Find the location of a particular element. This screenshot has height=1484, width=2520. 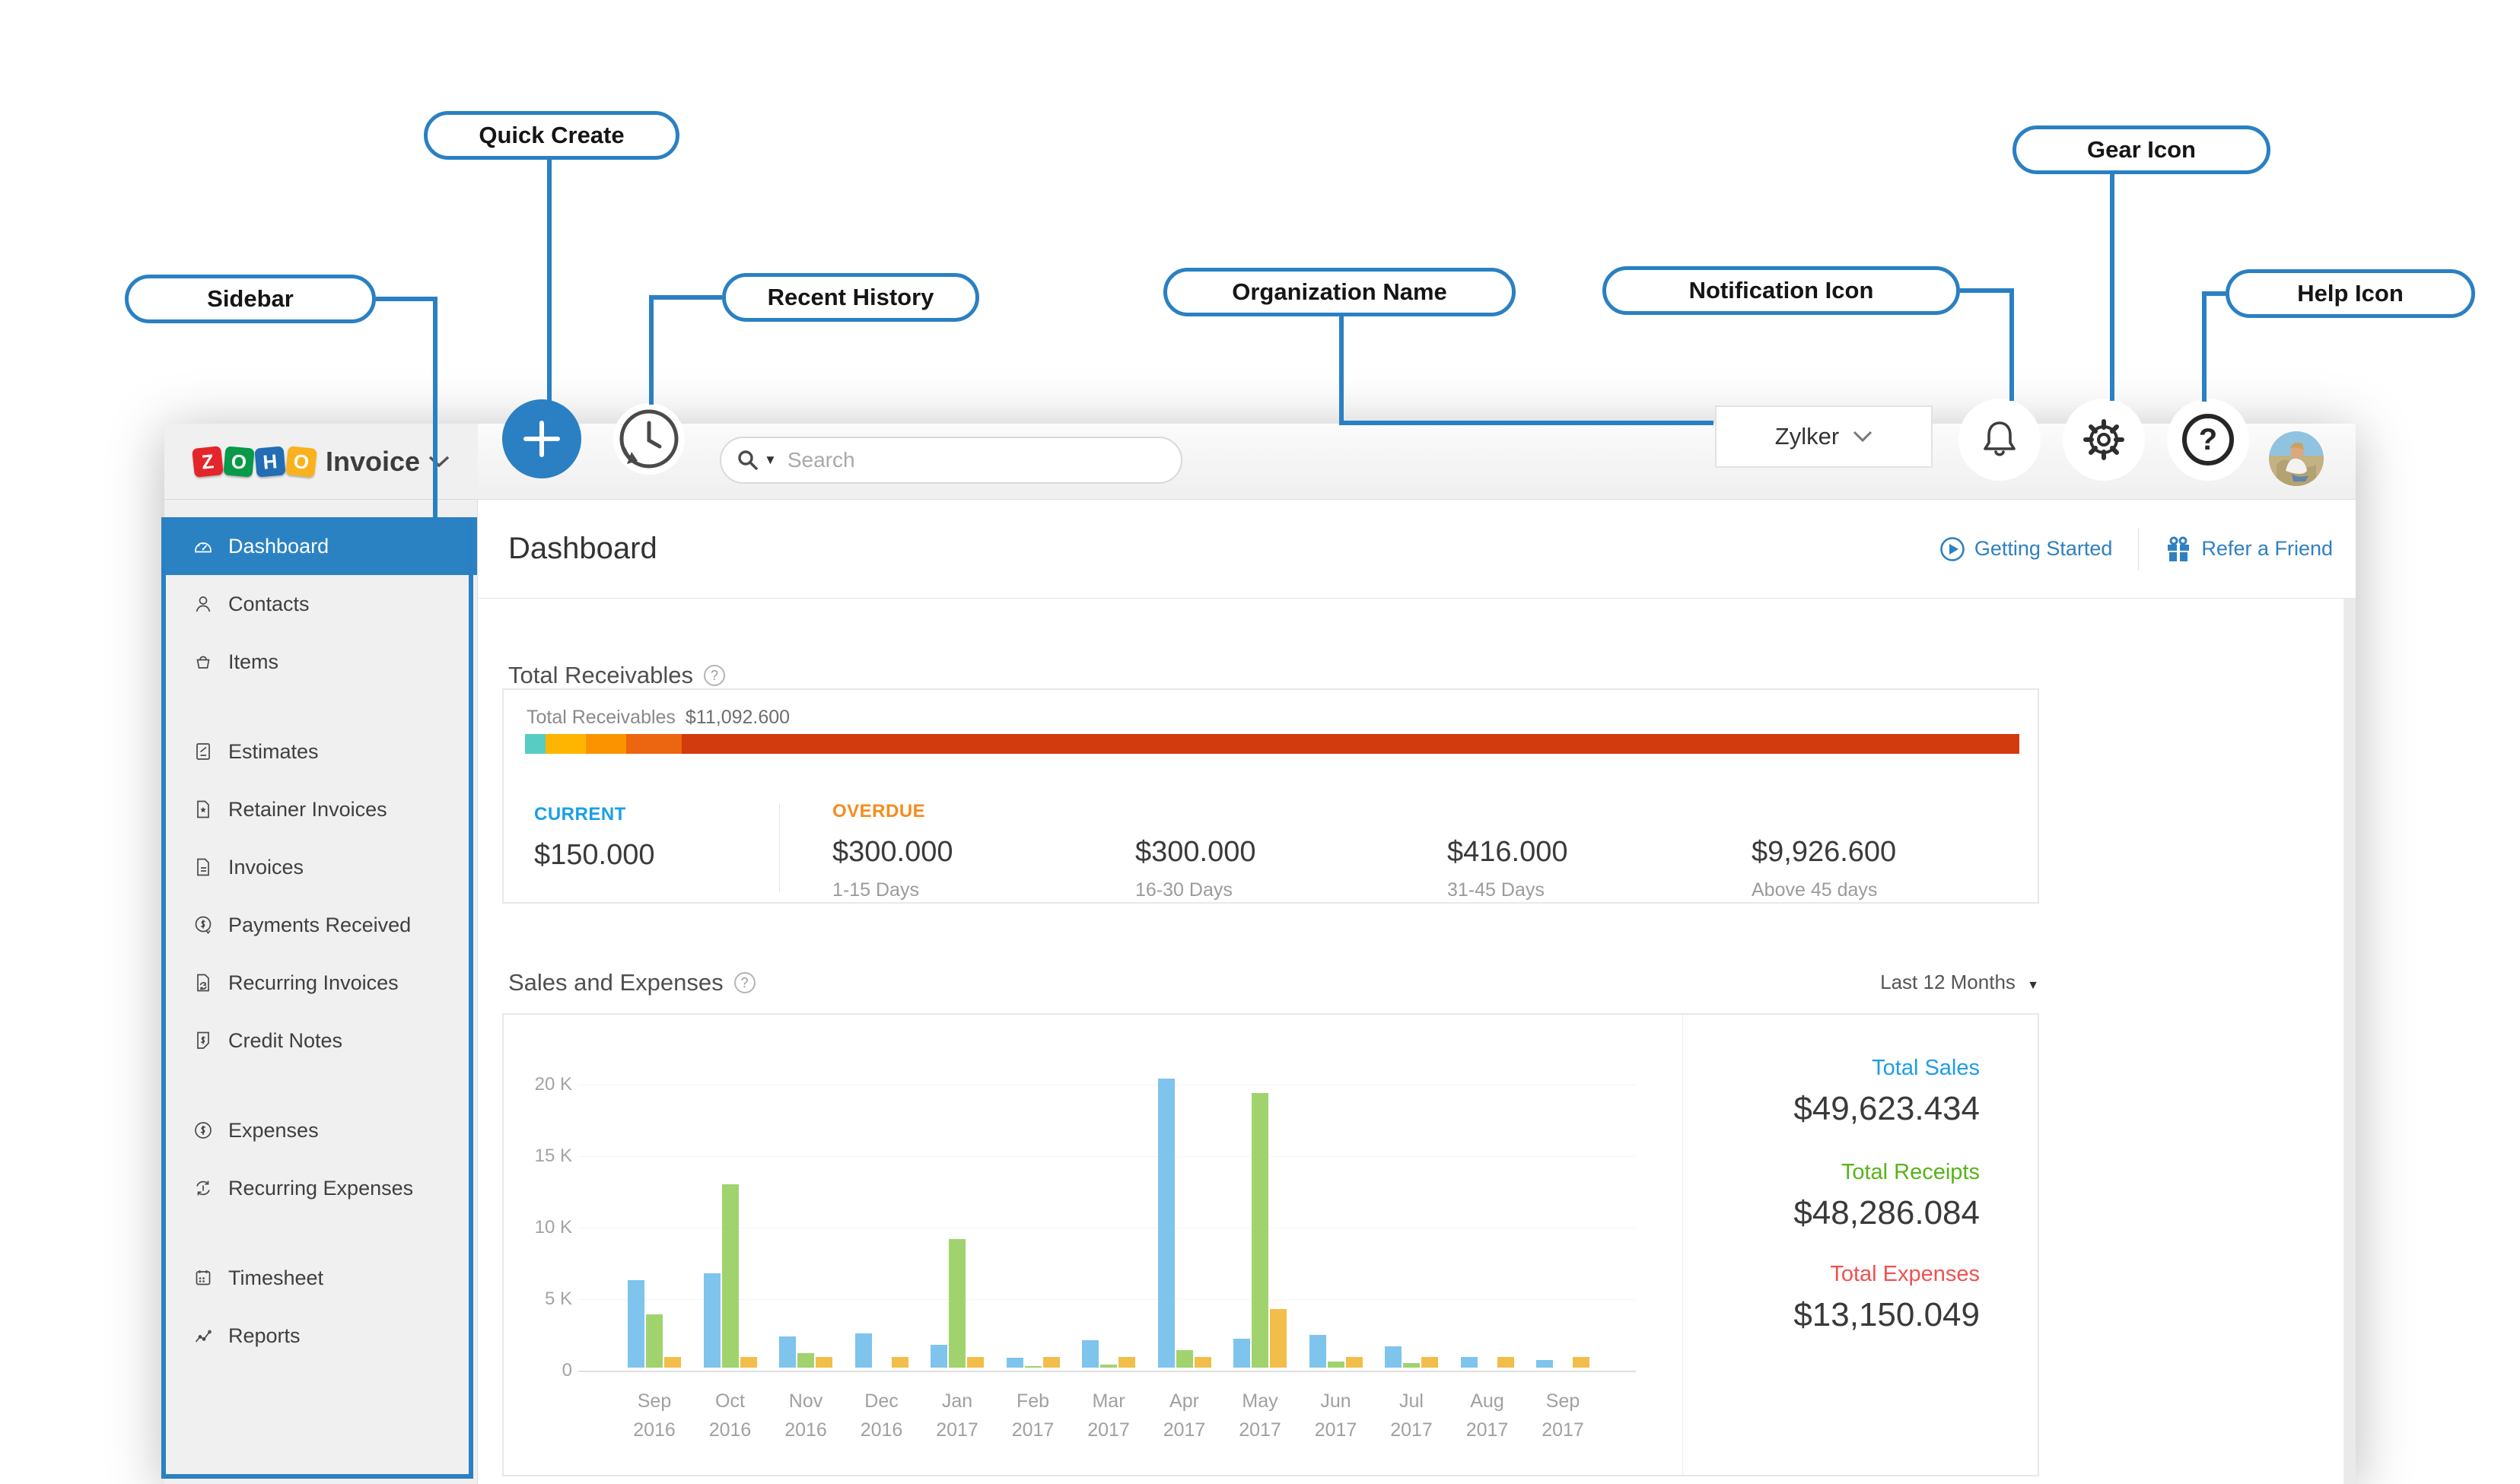

x-axis-month: Aug is located at coordinates (1487, 1401).